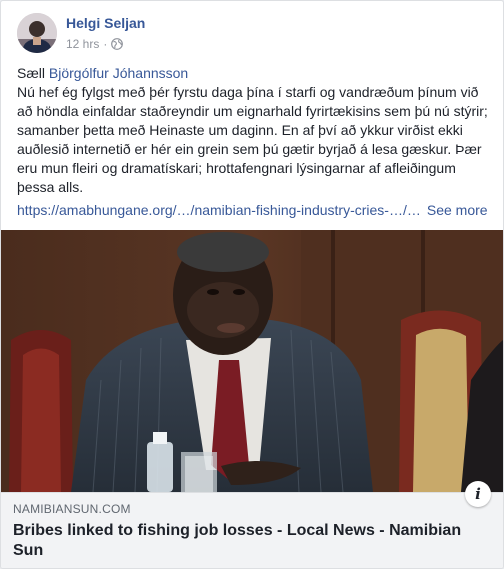 The height and width of the screenshot is (569, 504). I want to click on globe-icon, so click(117, 44).